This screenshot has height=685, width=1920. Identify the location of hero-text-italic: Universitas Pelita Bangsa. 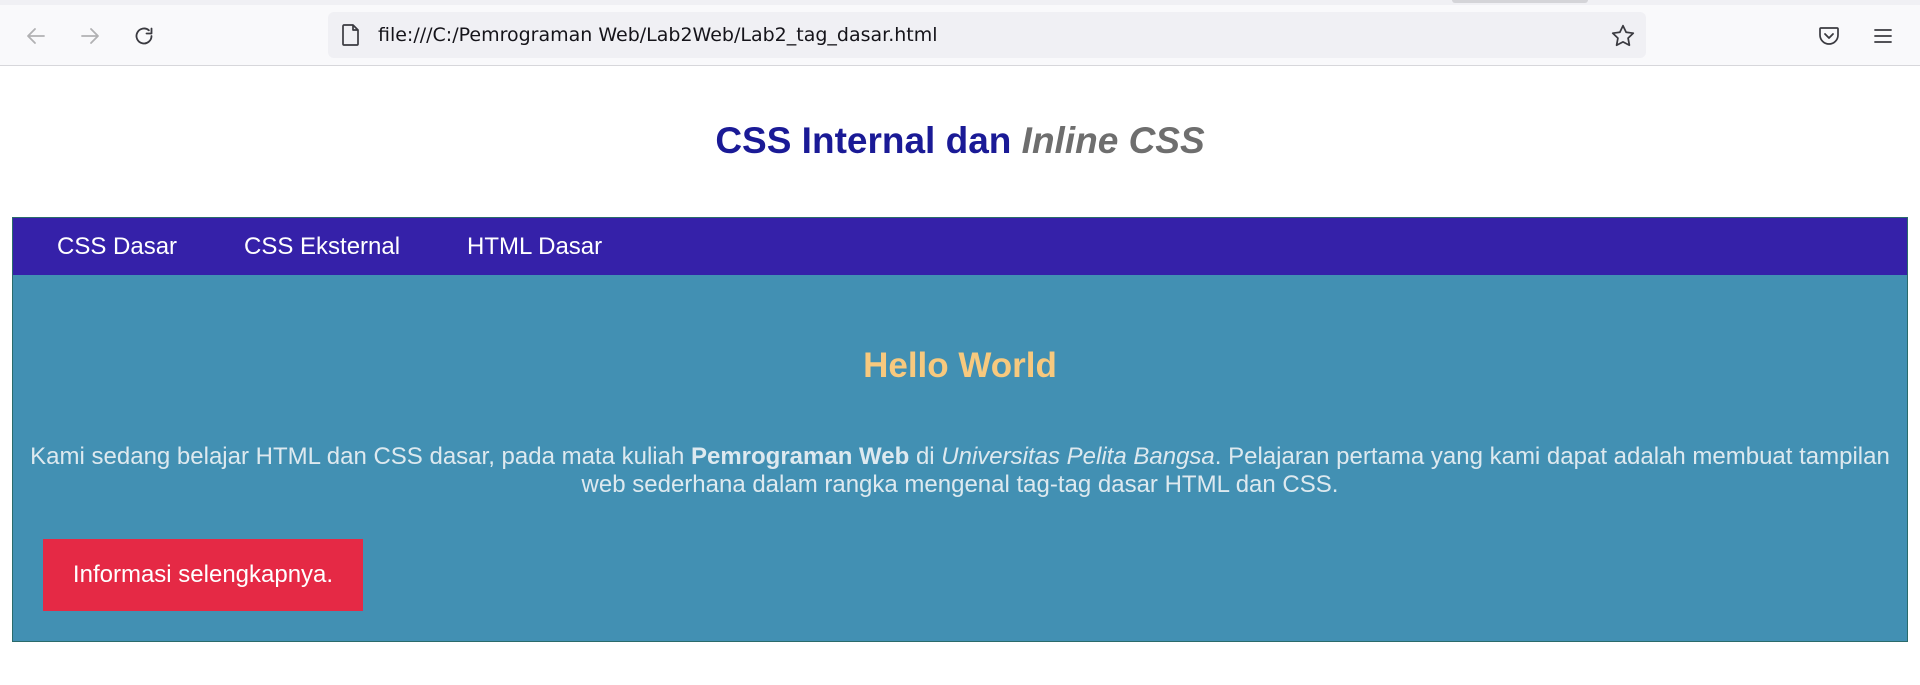
(1078, 456).